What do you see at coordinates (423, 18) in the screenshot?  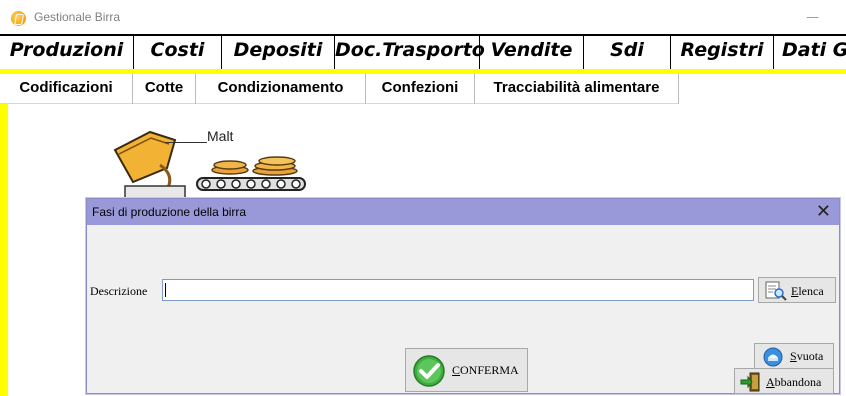 I see `window-titlebar: Gestionale Birra —` at bounding box center [423, 18].